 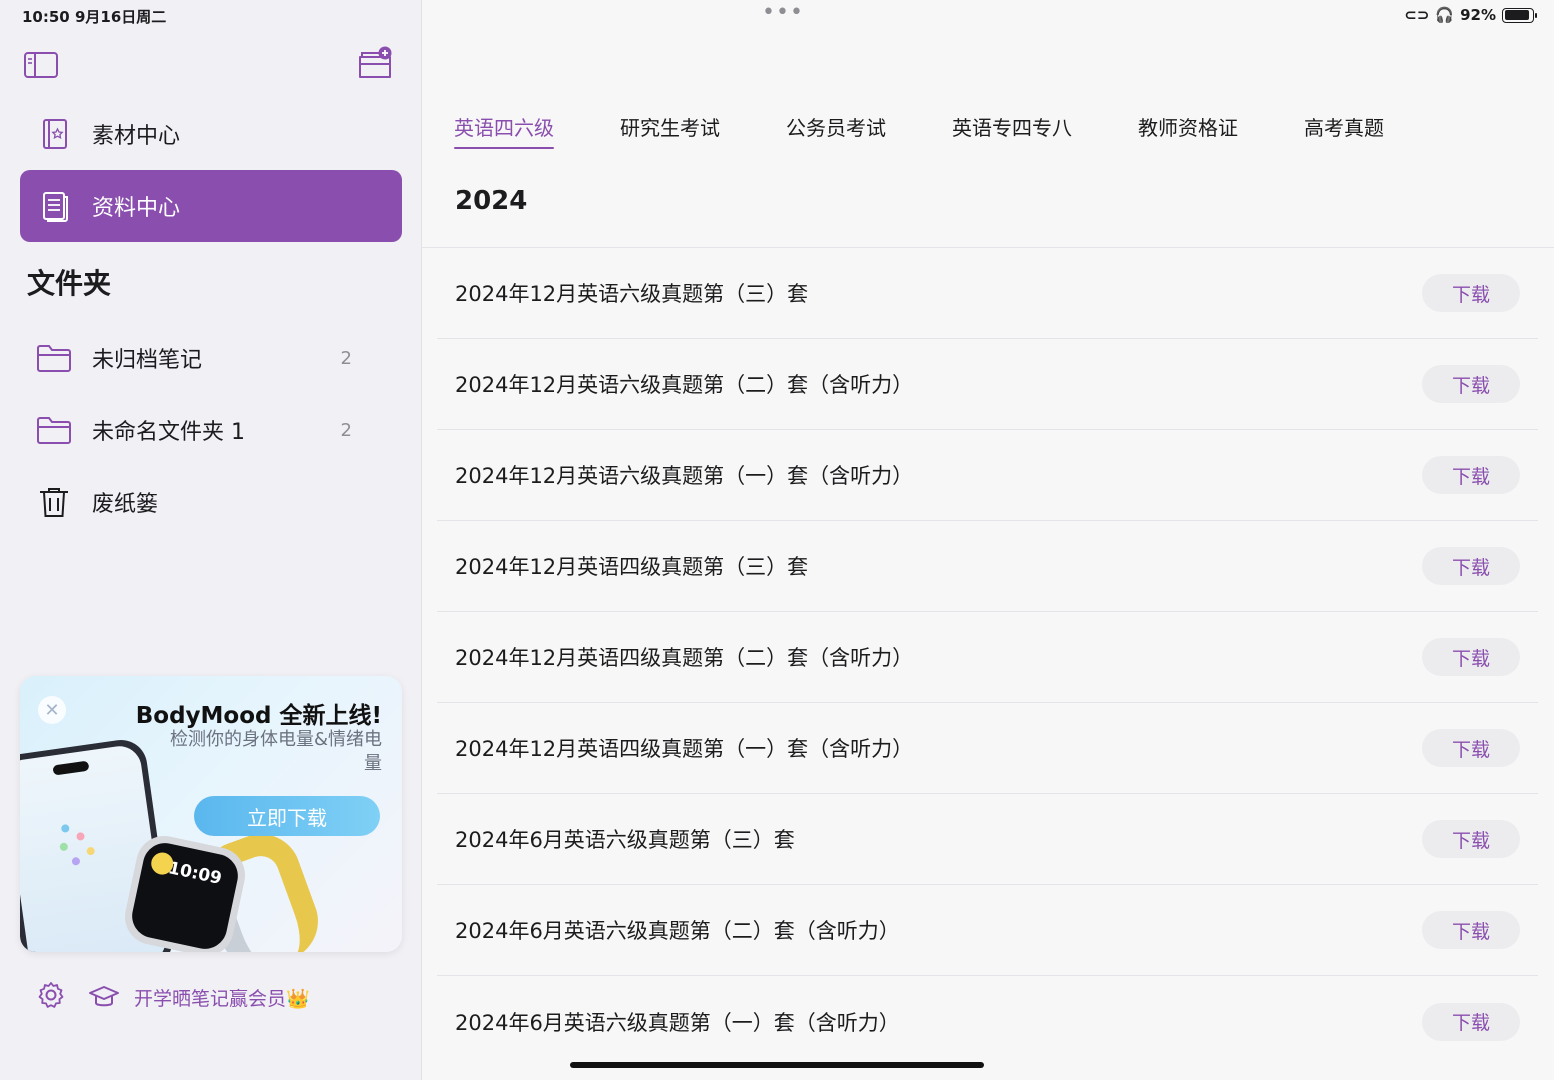 What do you see at coordinates (211, 134) in the screenshot?
I see `nav-item-materials: 素材中心` at bounding box center [211, 134].